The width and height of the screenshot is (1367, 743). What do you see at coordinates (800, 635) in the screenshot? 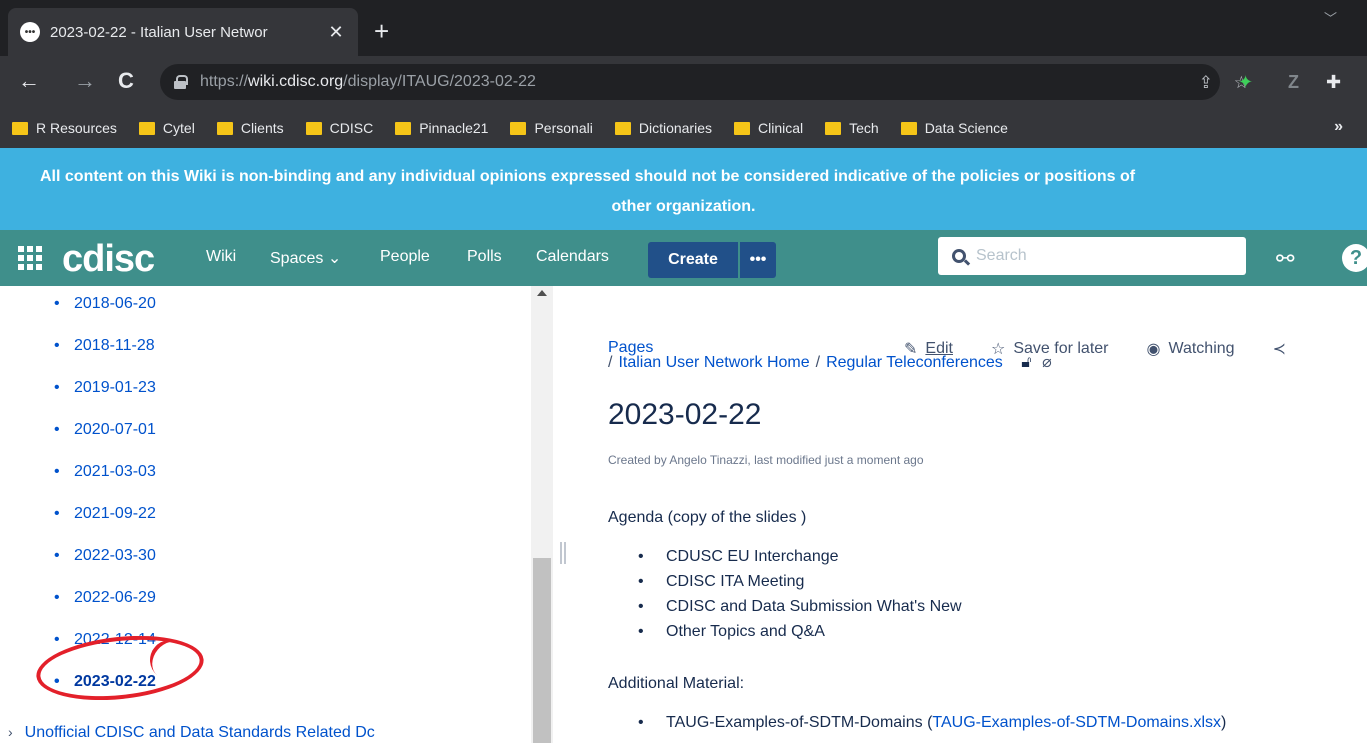
I see `list-item: Other Topics and Q&A` at bounding box center [800, 635].